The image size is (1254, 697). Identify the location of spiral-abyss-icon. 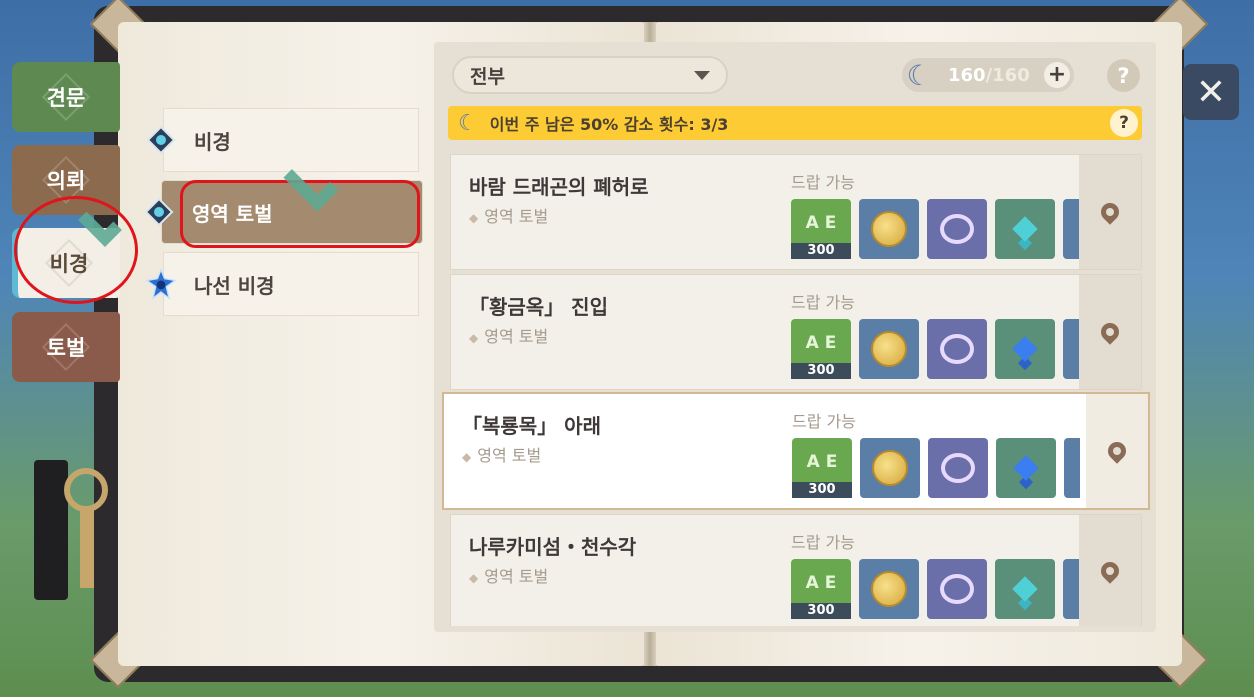
(161, 284).